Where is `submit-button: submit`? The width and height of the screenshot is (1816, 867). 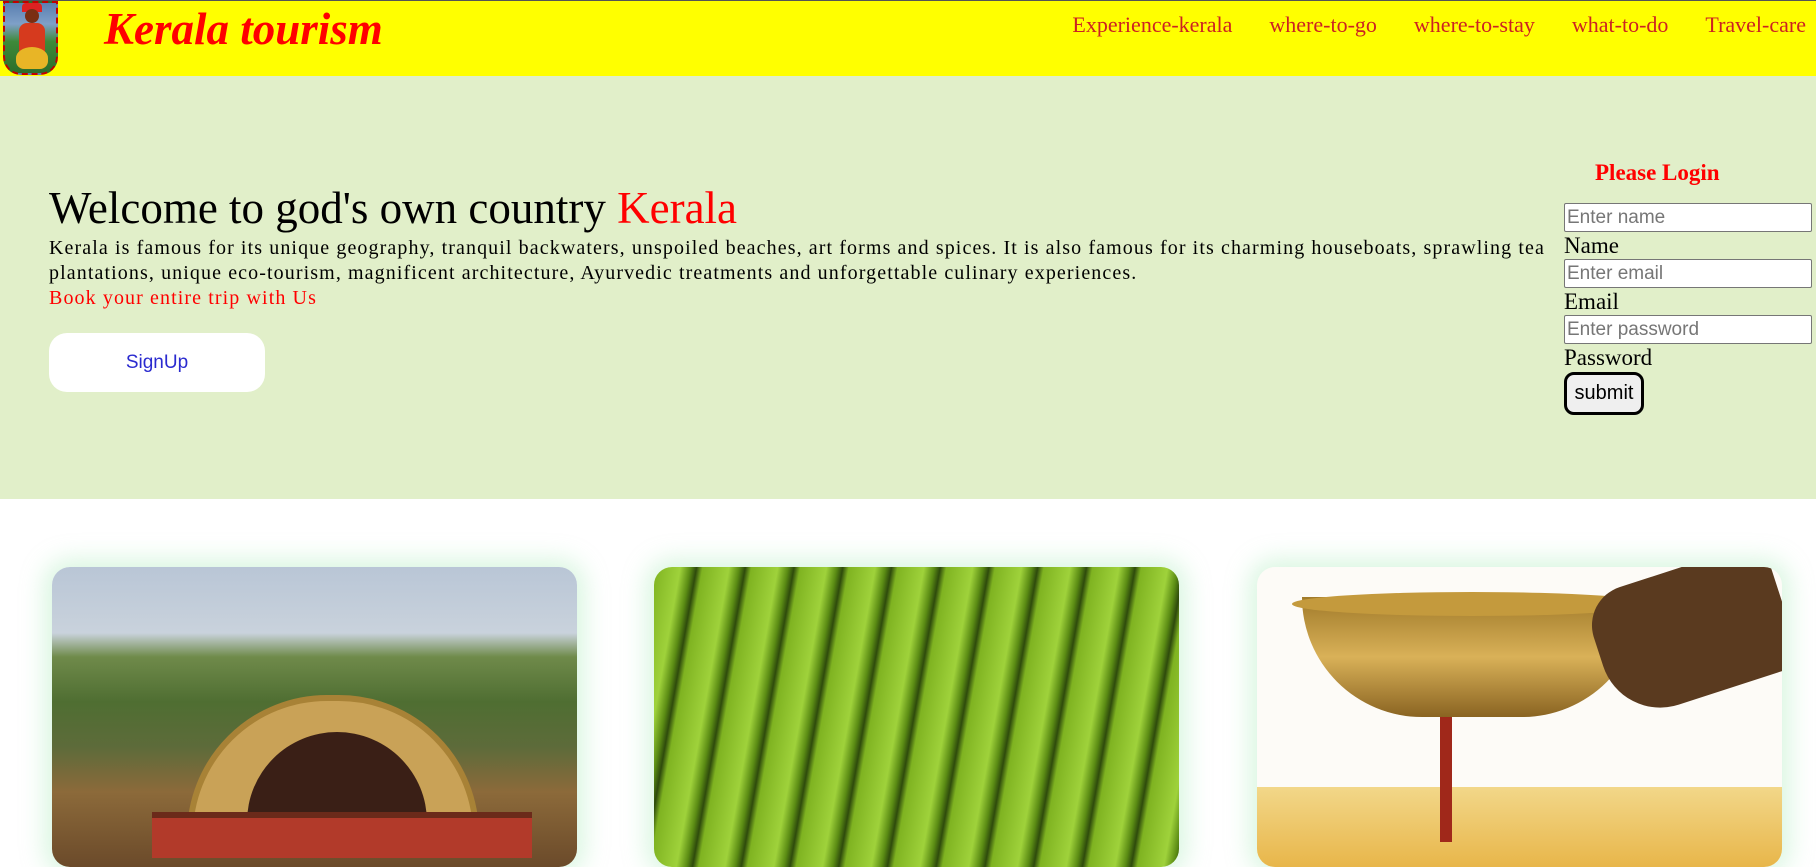 submit-button: submit is located at coordinates (1604, 393).